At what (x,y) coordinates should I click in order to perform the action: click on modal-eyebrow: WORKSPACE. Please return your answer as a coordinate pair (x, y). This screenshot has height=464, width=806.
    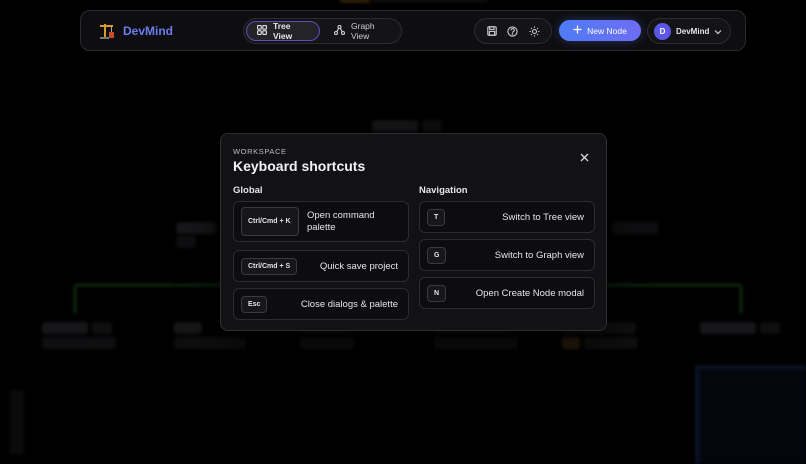
    Looking at the image, I should click on (260, 151).